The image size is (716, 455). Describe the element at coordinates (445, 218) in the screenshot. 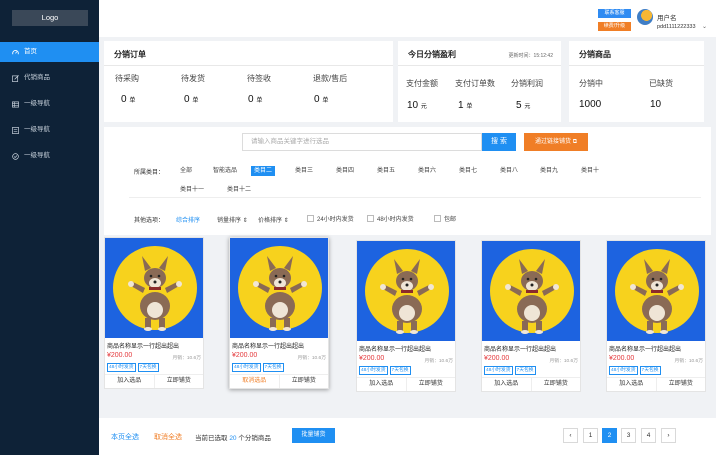

I see `checkbox-free-shipping: 包邮` at that location.